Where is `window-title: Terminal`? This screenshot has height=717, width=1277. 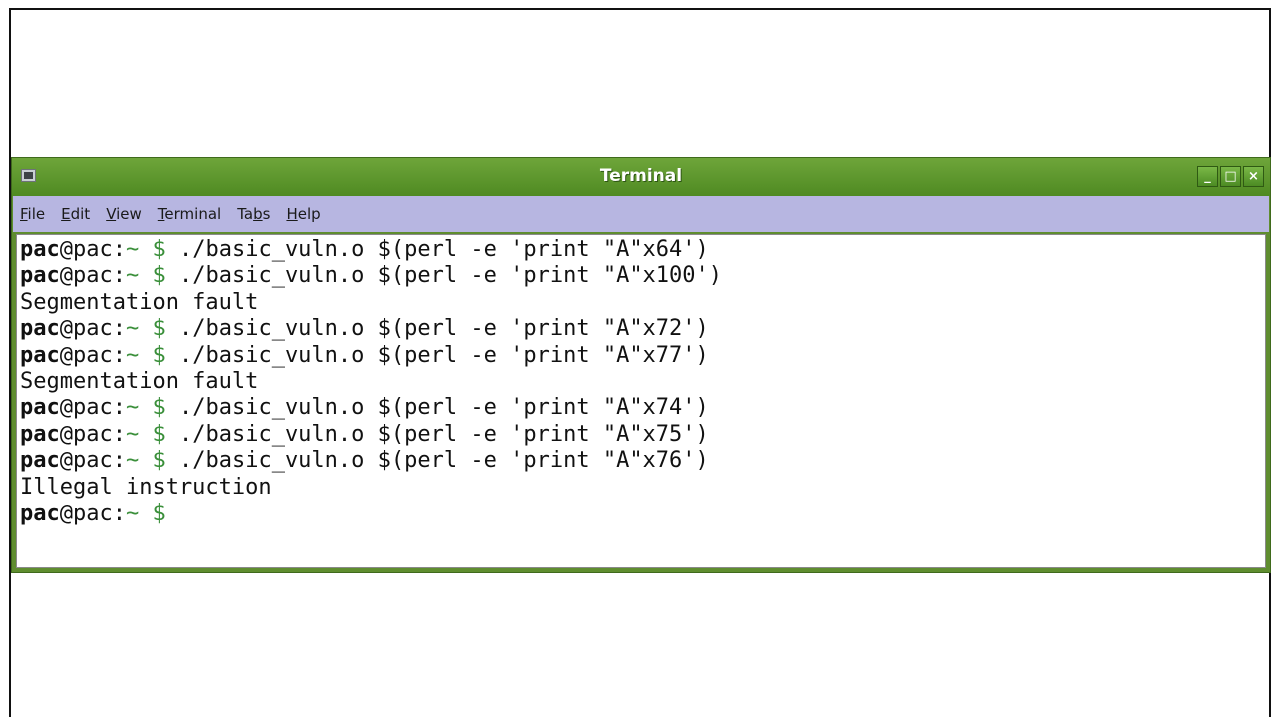
window-title: Terminal is located at coordinates (641, 176).